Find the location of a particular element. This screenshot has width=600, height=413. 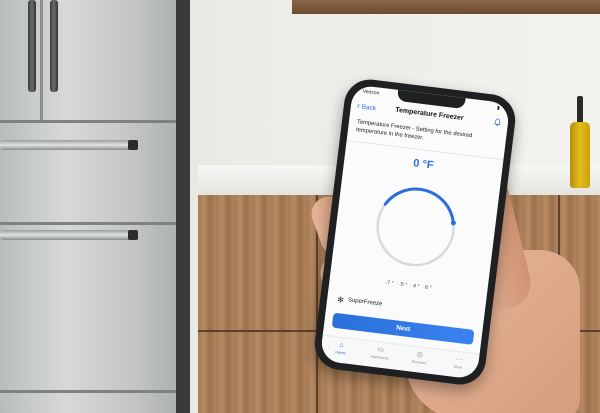

bell-icon is located at coordinates (497, 123).